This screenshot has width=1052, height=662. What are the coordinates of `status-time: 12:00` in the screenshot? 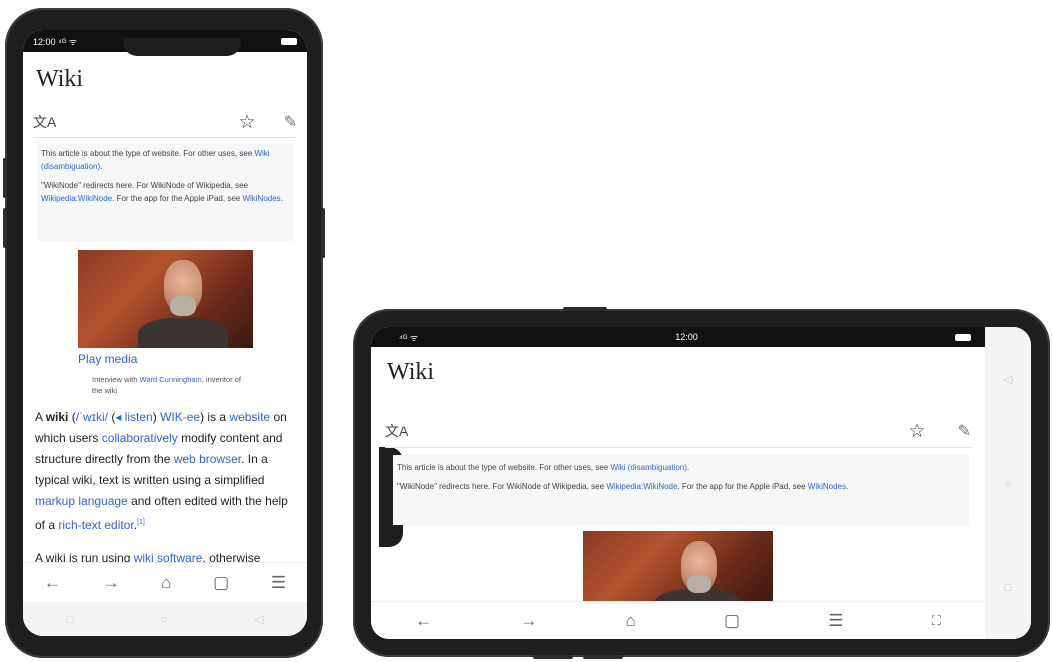 It's located at (686, 337).